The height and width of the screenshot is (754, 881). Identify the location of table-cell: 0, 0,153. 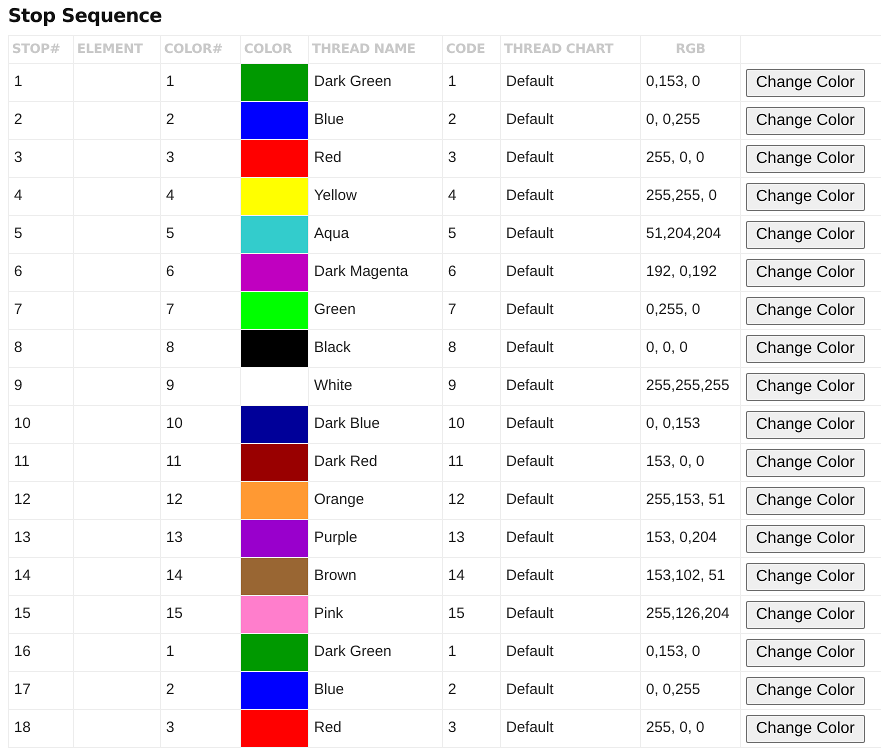
(673, 423).